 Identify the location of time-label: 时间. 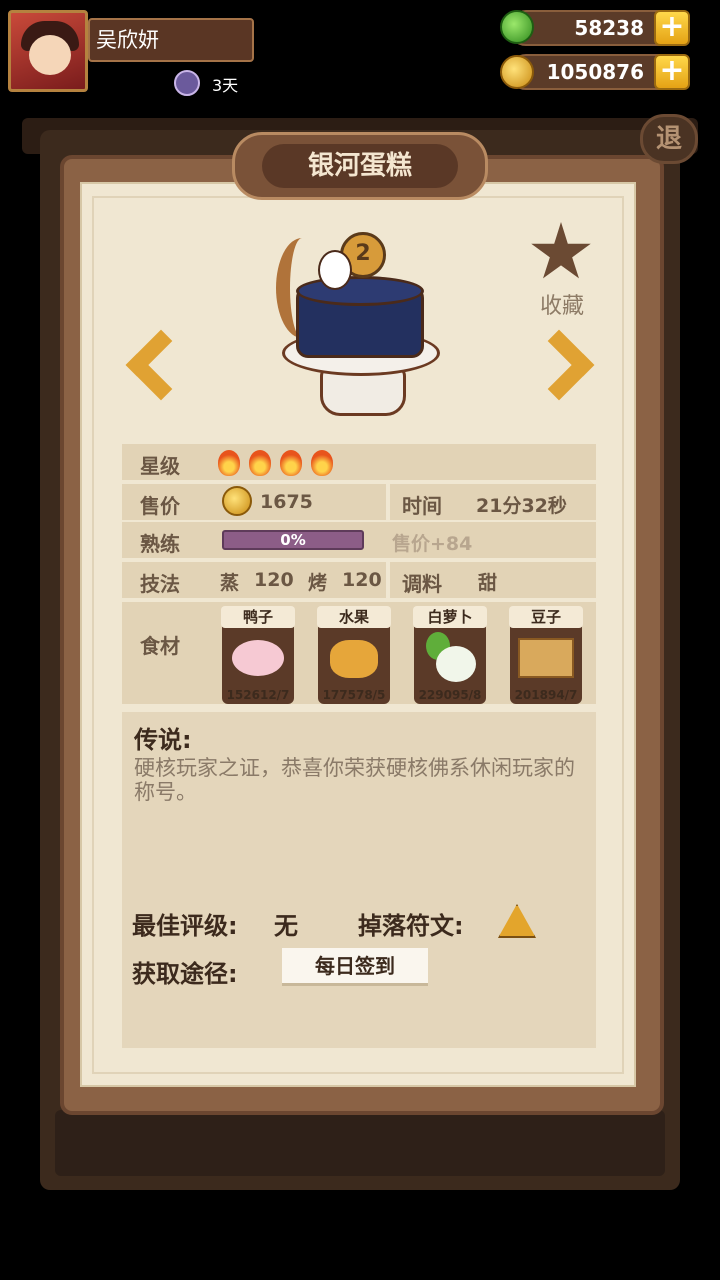
(422, 506).